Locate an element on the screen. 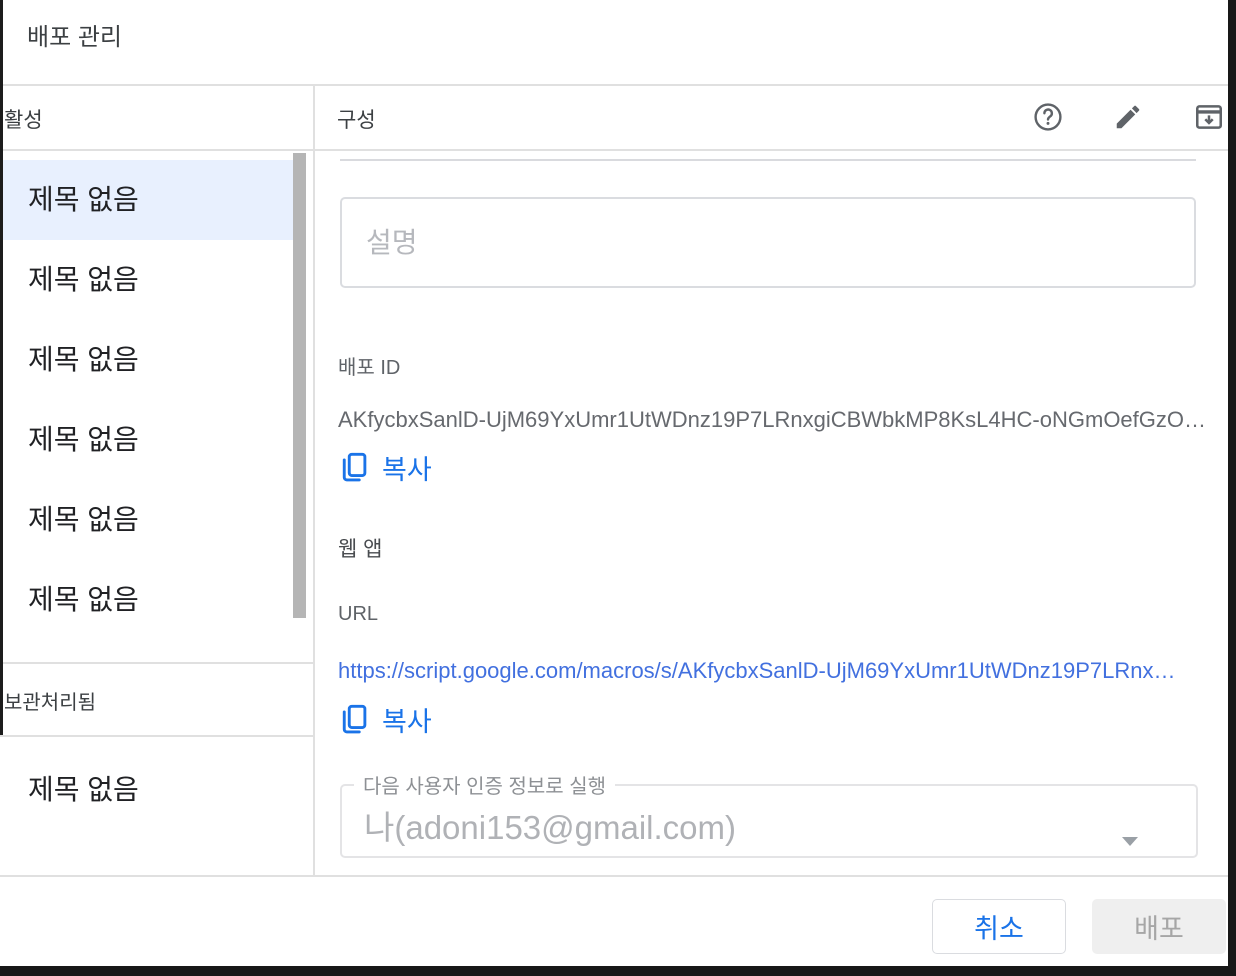 This screenshot has height=976, width=1236. deployment-id-label: 배포 ID is located at coordinates (369, 368).